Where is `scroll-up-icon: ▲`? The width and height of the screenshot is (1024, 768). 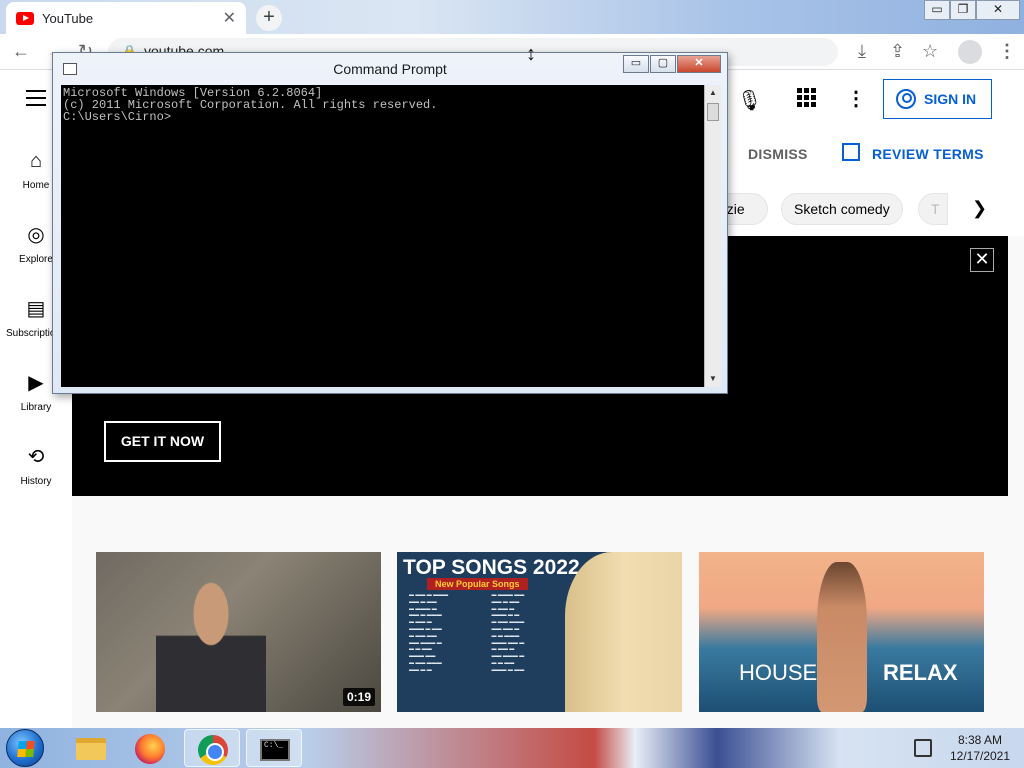 scroll-up-icon: ▲ is located at coordinates (713, 93).